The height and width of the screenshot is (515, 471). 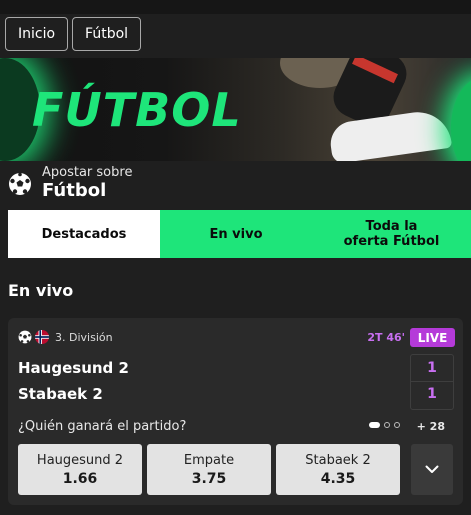 I want to click on odd-button-home: Haugesund 2 1.66, so click(x=80, y=469).